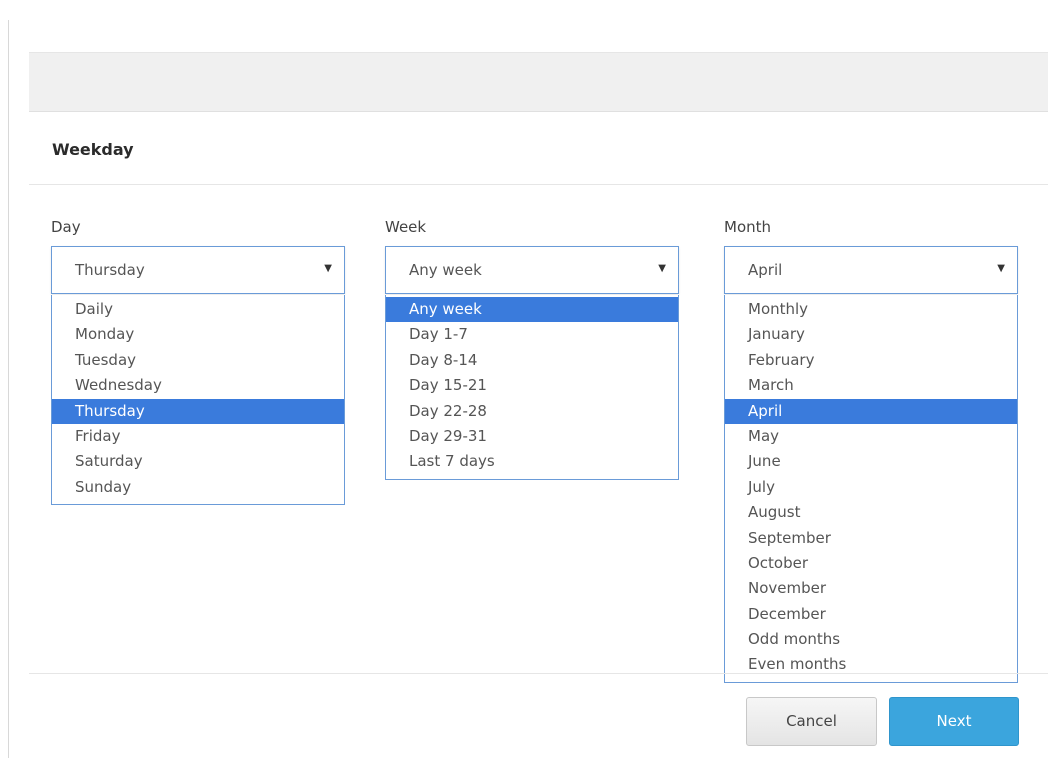 This screenshot has height=758, width=1048. What do you see at coordinates (871, 270) in the screenshot?
I see `month-select: April ▼` at bounding box center [871, 270].